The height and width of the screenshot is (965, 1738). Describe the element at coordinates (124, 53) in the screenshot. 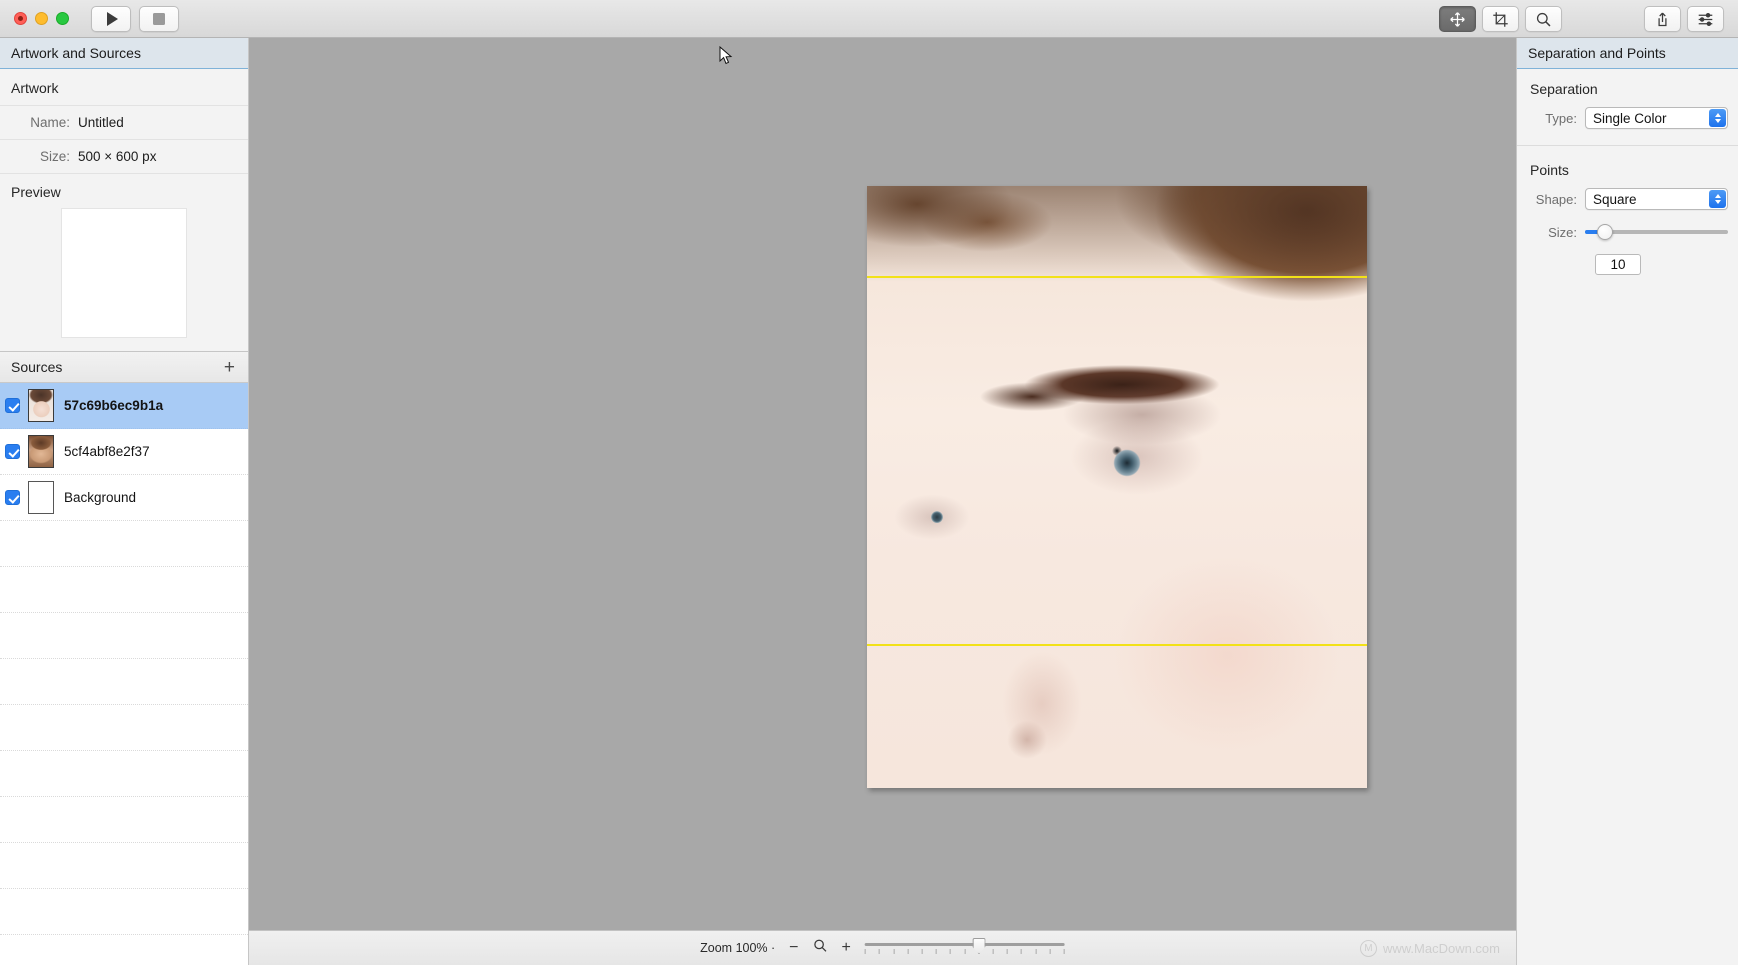

I see `sidebar-header: Artwork and Sources` at that location.